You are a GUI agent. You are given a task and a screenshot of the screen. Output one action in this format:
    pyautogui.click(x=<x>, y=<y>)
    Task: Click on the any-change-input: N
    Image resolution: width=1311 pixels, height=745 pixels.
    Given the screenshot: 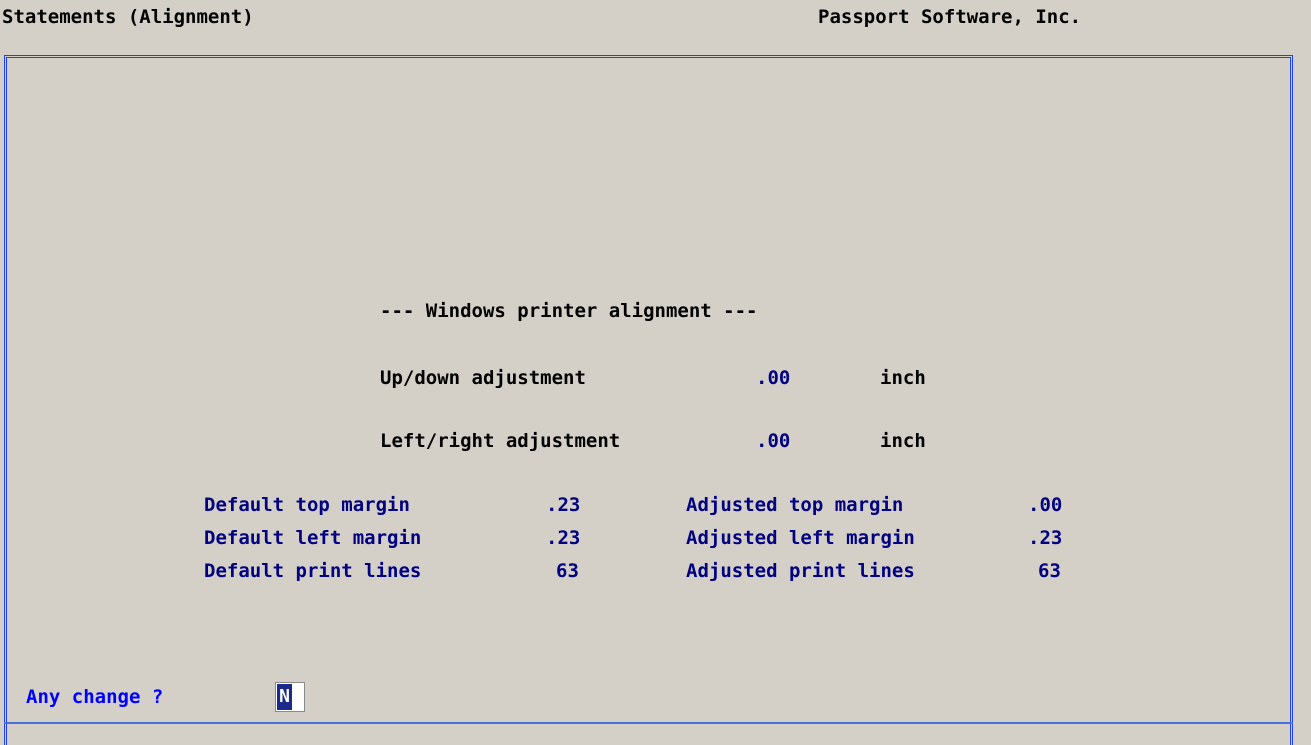 What is the action you would take?
    pyautogui.click(x=290, y=697)
    